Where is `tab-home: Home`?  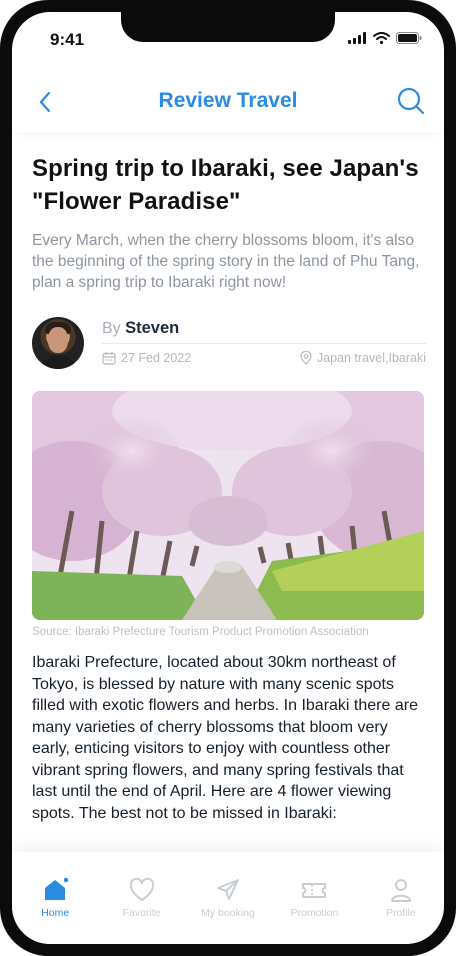 tab-home: Home is located at coordinates (55, 898).